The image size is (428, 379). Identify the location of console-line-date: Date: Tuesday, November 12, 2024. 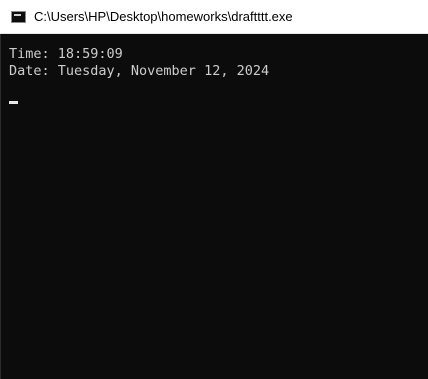
(139, 71).